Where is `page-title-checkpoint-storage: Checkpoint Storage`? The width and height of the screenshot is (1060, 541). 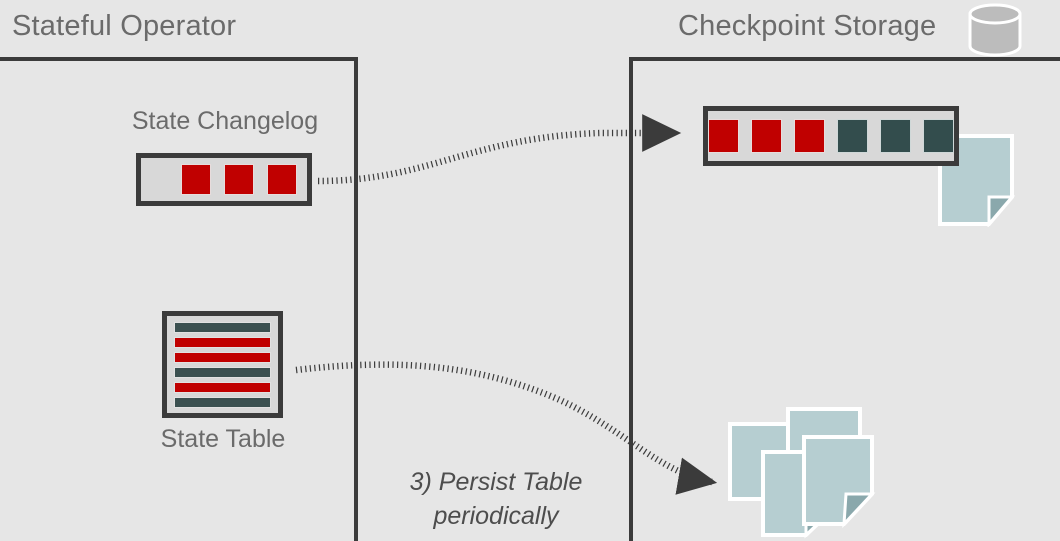
page-title-checkpoint-storage: Checkpoint Storage is located at coordinates (807, 26).